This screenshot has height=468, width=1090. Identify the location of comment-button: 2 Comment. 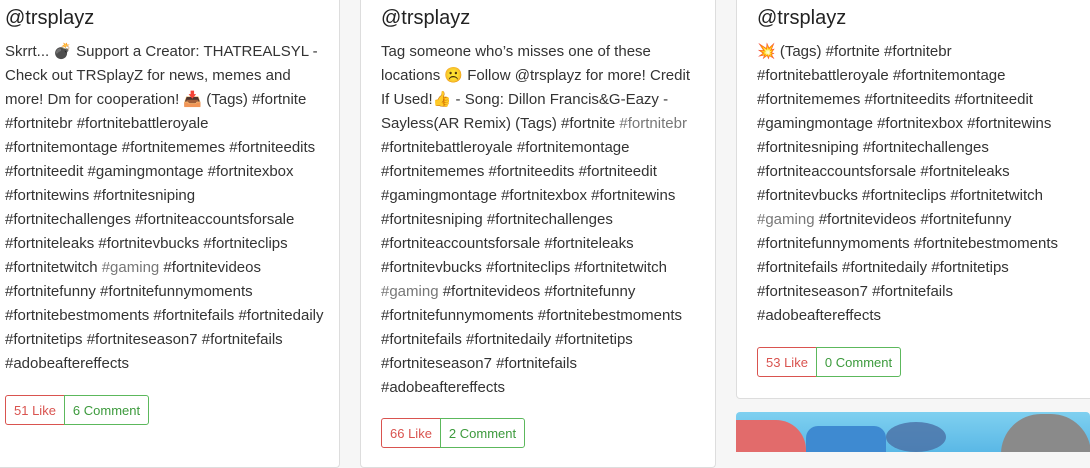
(482, 433).